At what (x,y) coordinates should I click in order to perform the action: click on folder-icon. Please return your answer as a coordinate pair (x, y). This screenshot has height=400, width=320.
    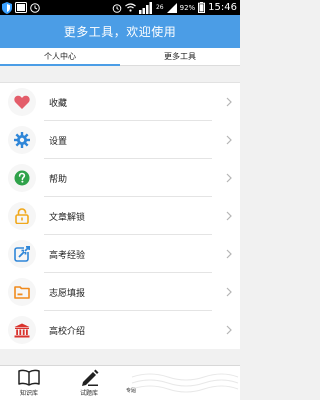
    Looking at the image, I should click on (22, 292).